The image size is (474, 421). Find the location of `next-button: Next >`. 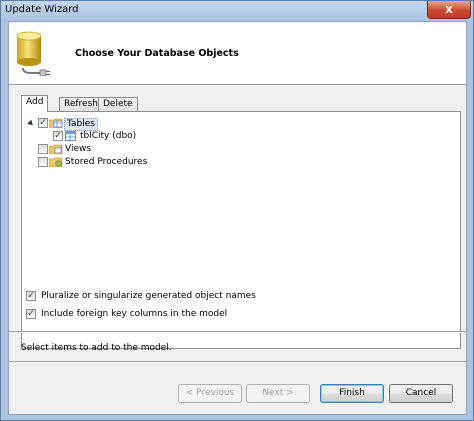

next-button: Next > is located at coordinates (278, 393).